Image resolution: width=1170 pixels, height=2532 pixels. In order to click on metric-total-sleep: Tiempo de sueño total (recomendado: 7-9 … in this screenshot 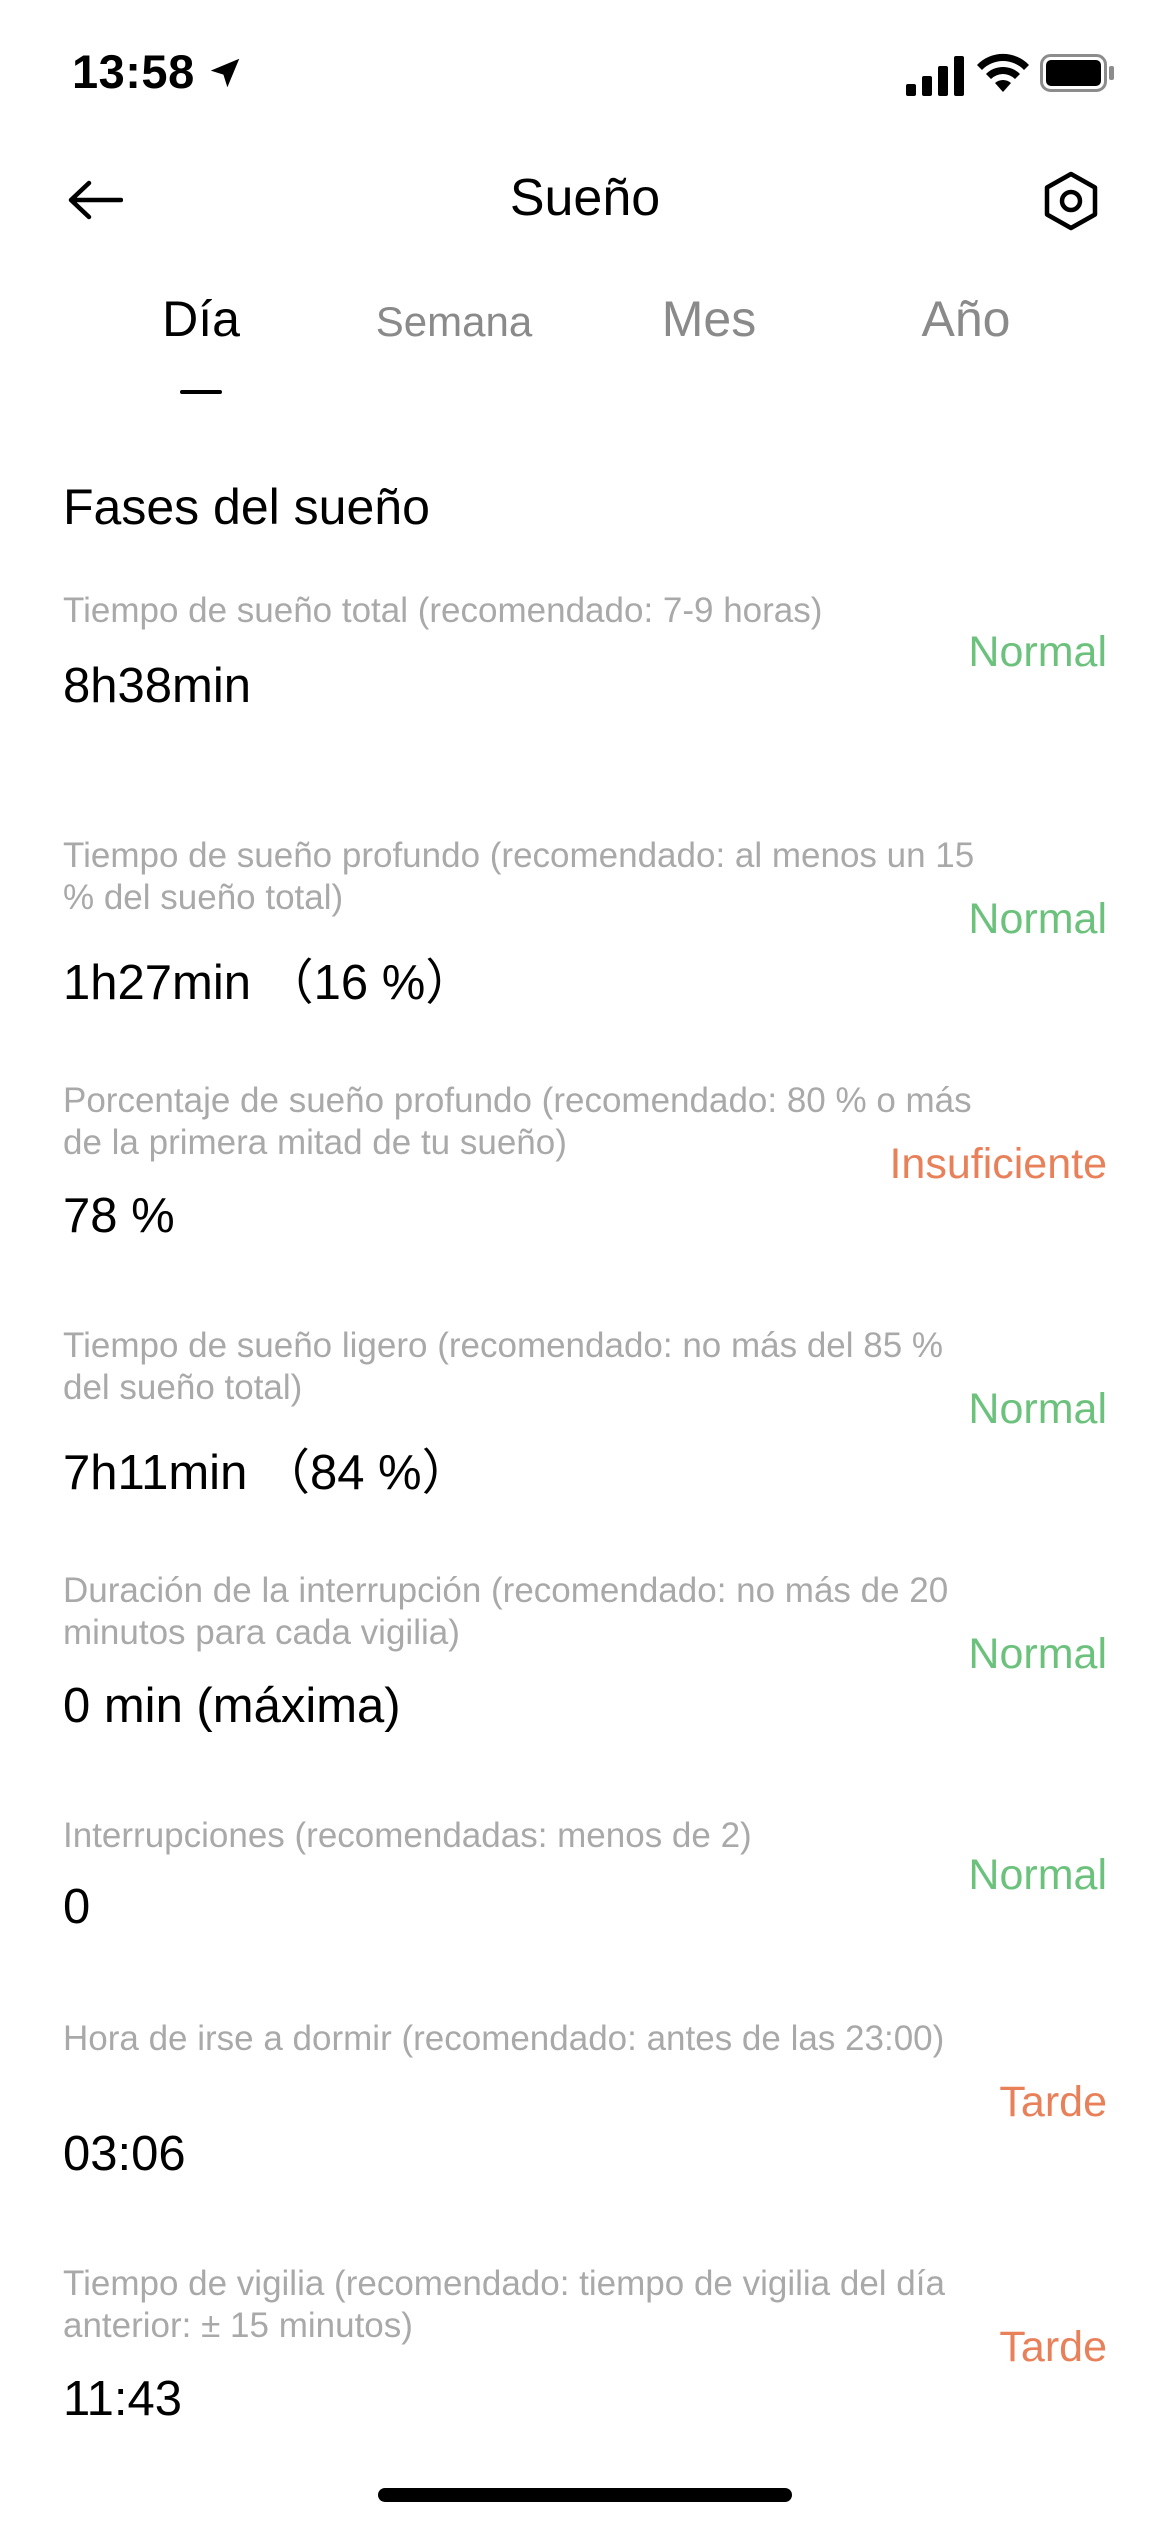, I will do `click(585, 712)`.